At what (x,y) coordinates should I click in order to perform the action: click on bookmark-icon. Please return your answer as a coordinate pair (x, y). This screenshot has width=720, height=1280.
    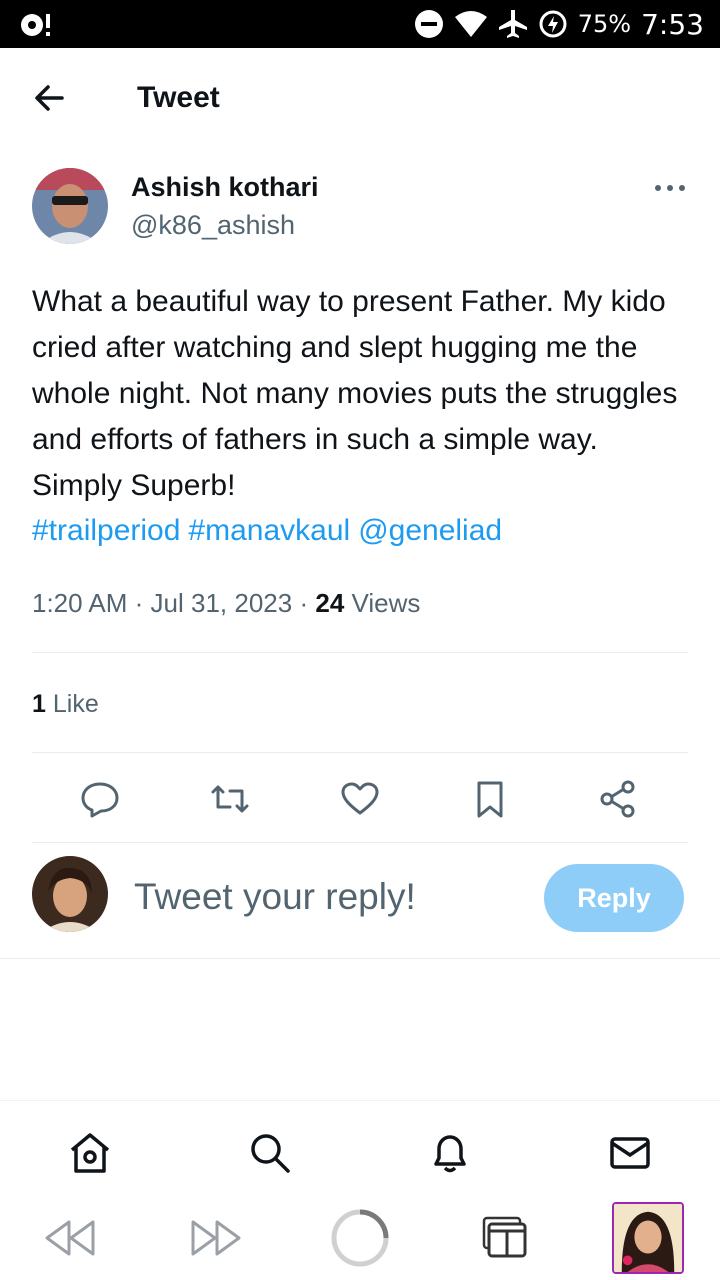
    Looking at the image, I should click on (490, 799).